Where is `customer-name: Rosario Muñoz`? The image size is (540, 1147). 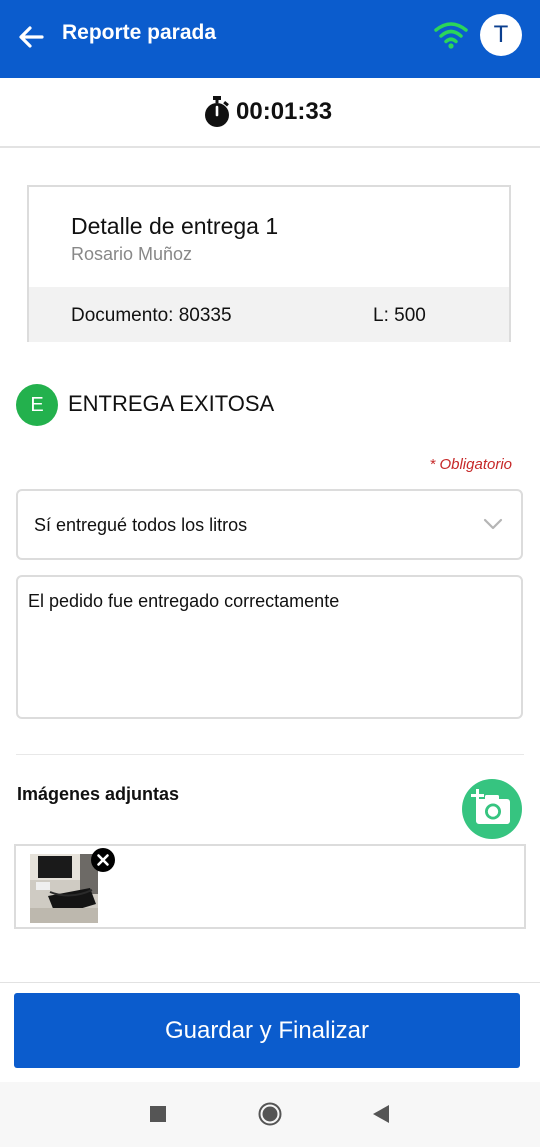 customer-name: Rosario Muñoz is located at coordinates (132, 254).